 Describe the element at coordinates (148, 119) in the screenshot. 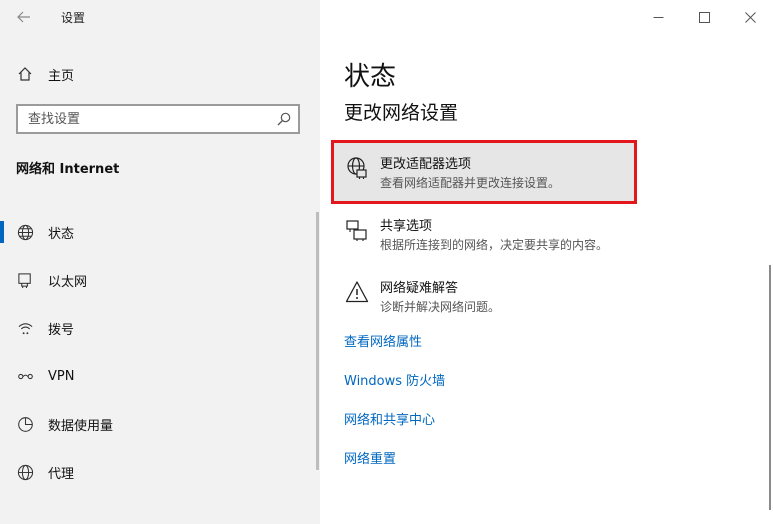

I see `search-input` at that location.